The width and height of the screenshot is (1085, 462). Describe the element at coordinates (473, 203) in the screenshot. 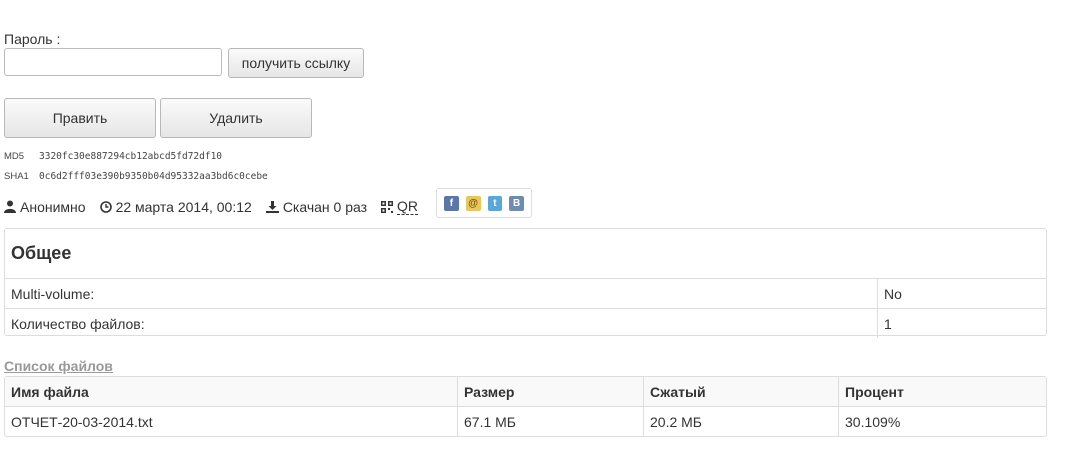

I see `mail-icon: @` at that location.